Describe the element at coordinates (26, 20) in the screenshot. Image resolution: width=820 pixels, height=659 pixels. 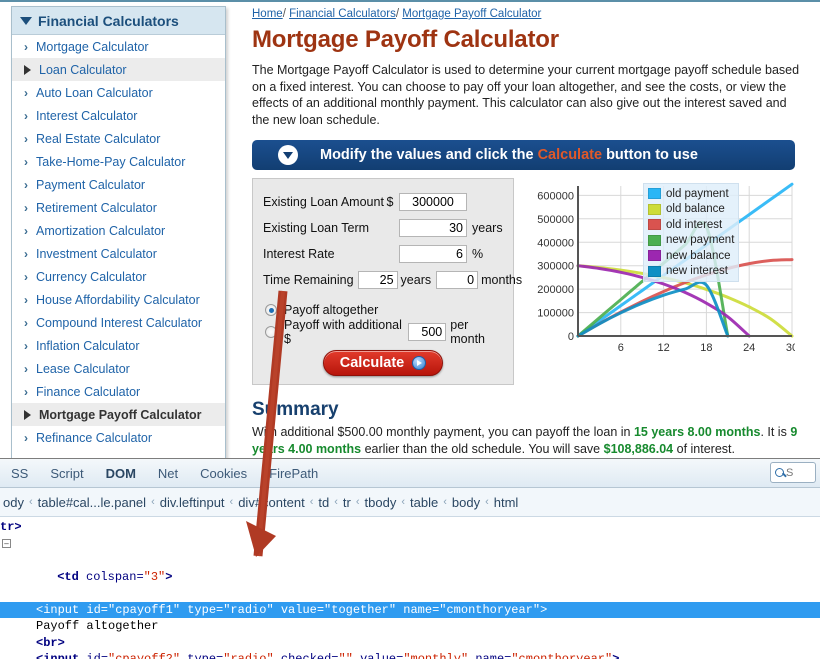
I see `triangle-down-icon` at that location.